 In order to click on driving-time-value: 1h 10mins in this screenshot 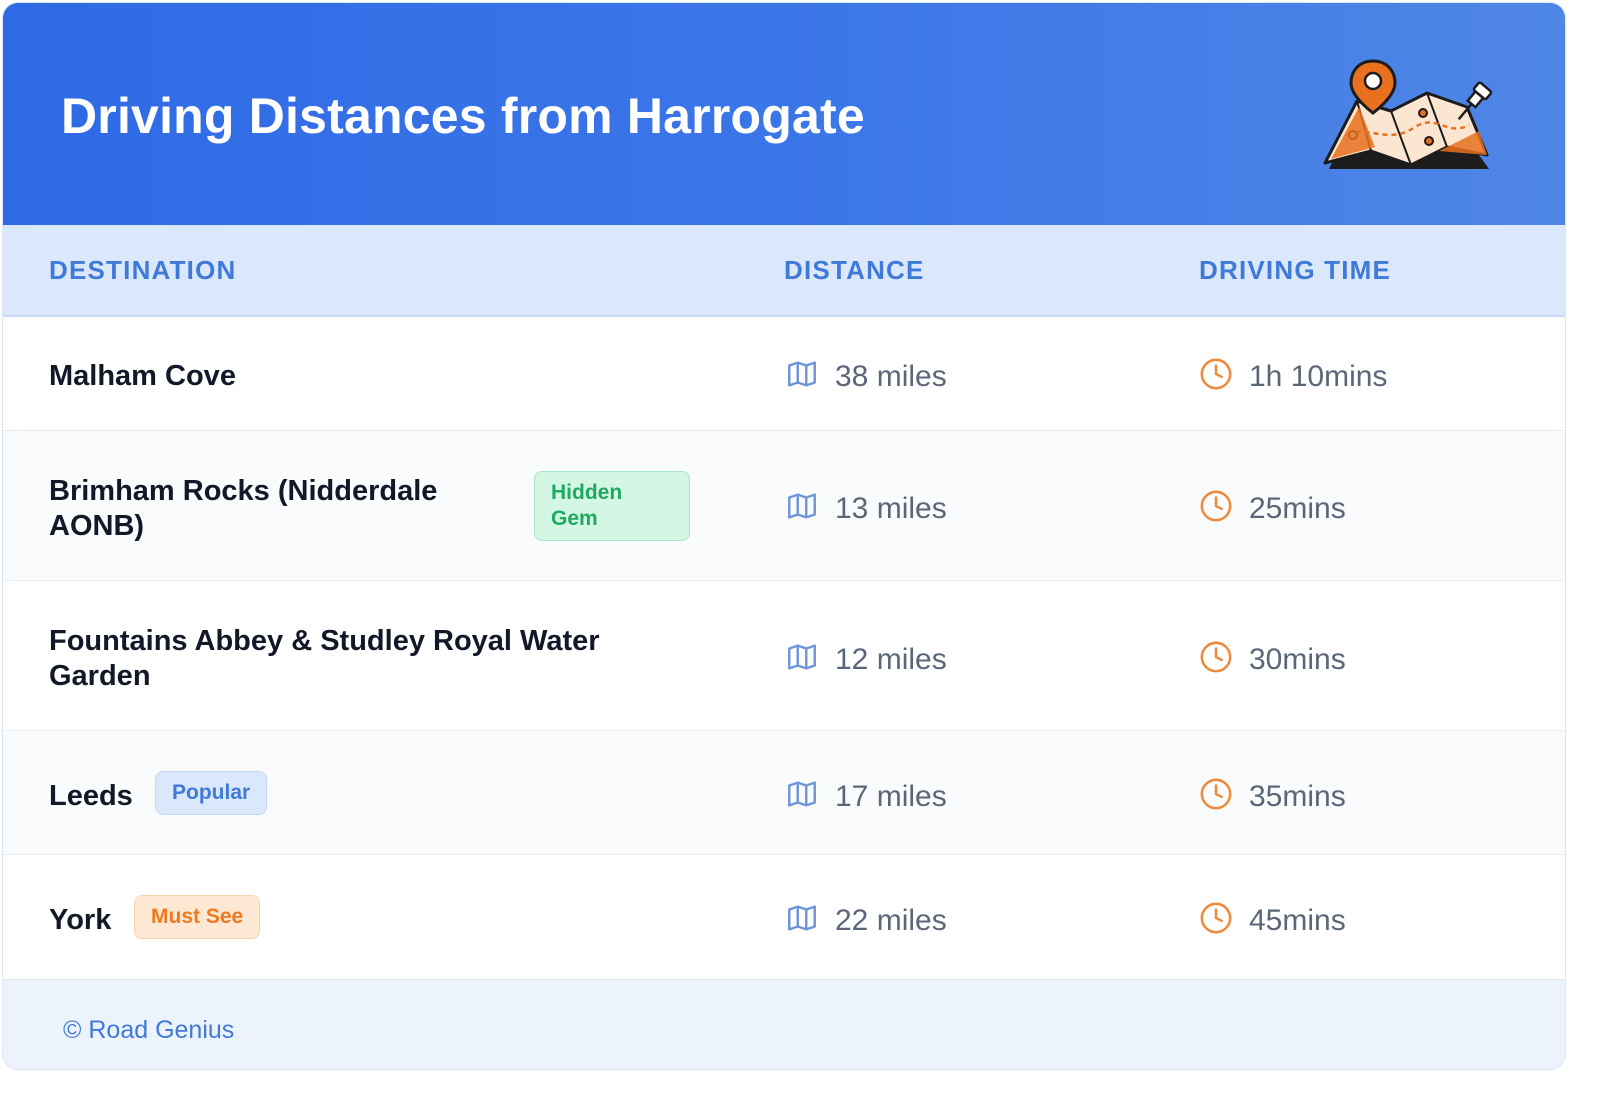, I will do `click(1318, 376)`.